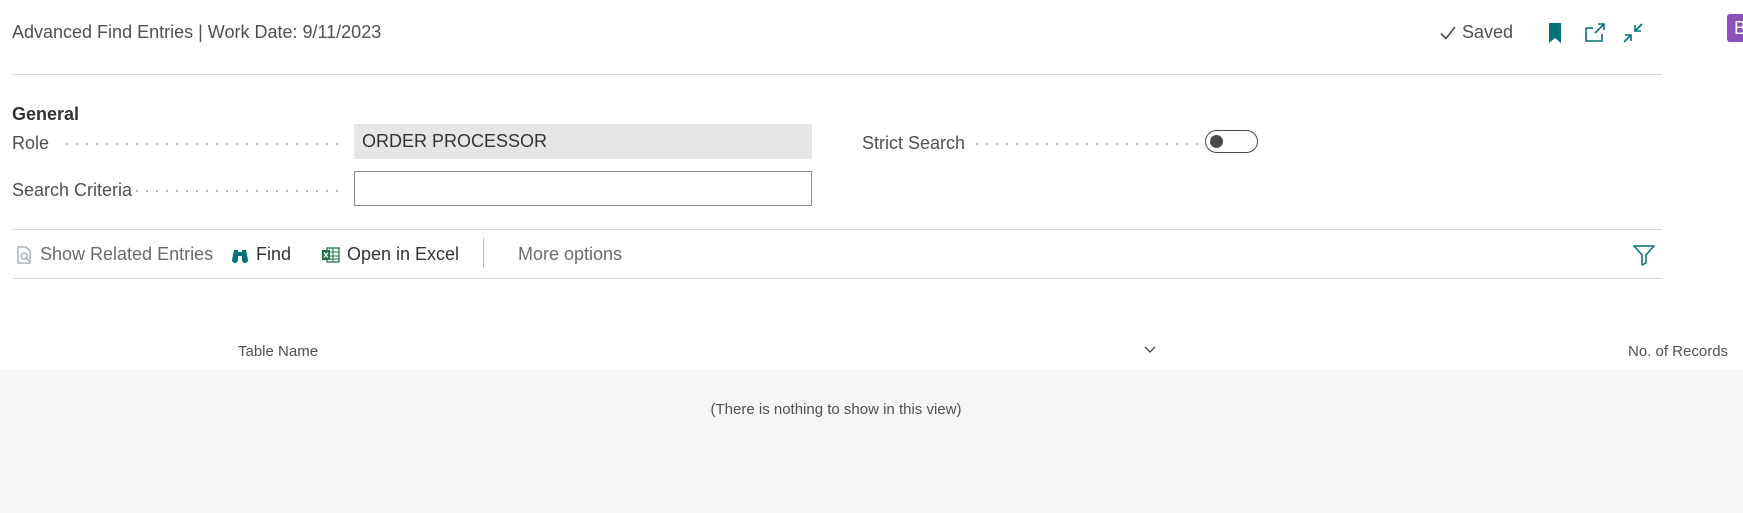 The width and height of the screenshot is (1743, 513). I want to click on document-search-icon, so click(24, 254).